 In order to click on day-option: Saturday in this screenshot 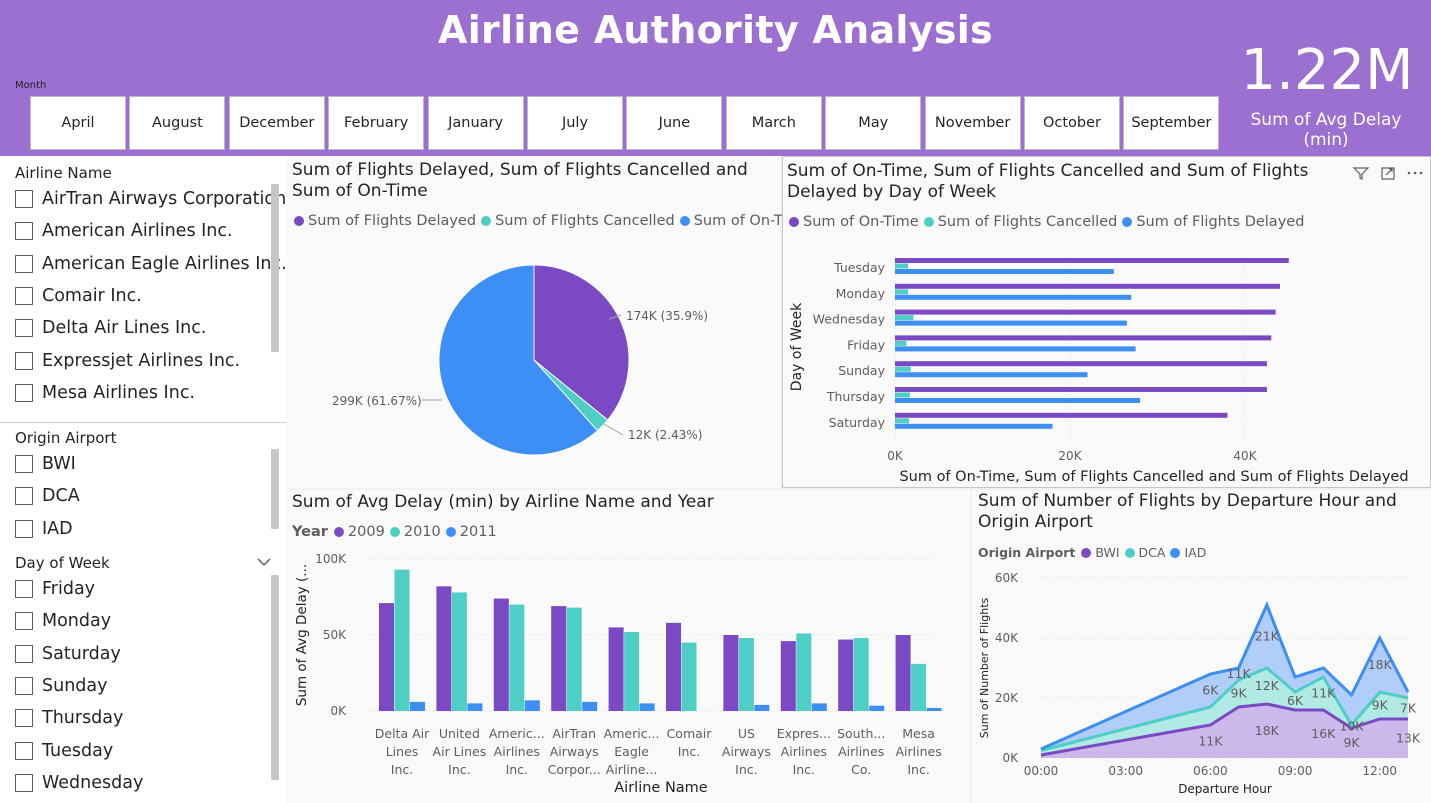, I will do `click(68, 654)`.